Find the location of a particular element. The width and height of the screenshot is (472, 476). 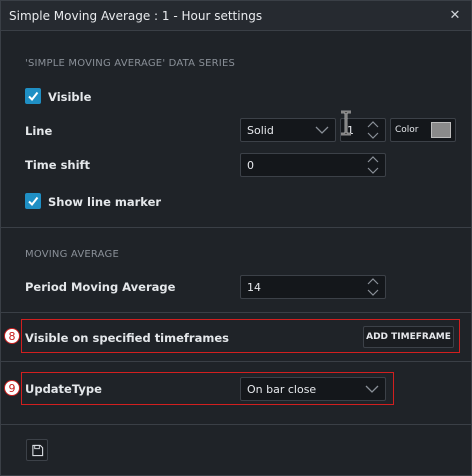

save-button is located at coordinates (37, 450).